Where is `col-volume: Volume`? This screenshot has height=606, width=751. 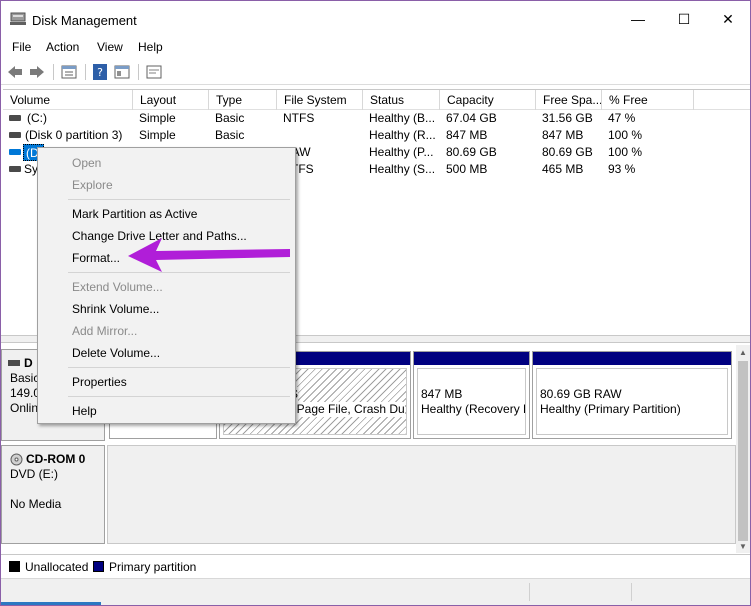 col-volume: Volume is located at coordinates (68, 100).